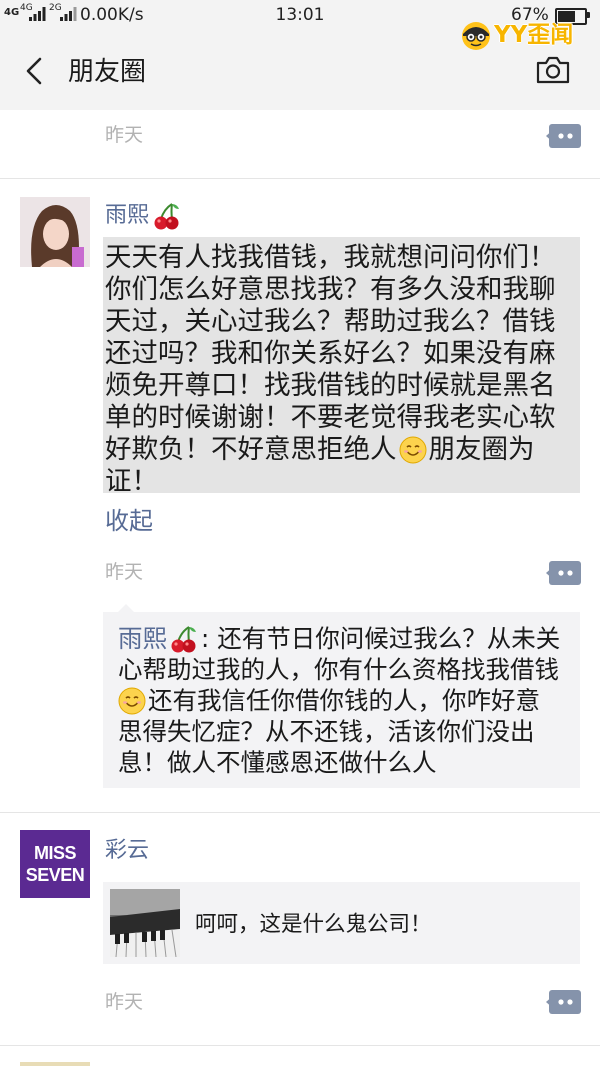  I want to click on avatar-logo-text: MISS, so click(55, 853).